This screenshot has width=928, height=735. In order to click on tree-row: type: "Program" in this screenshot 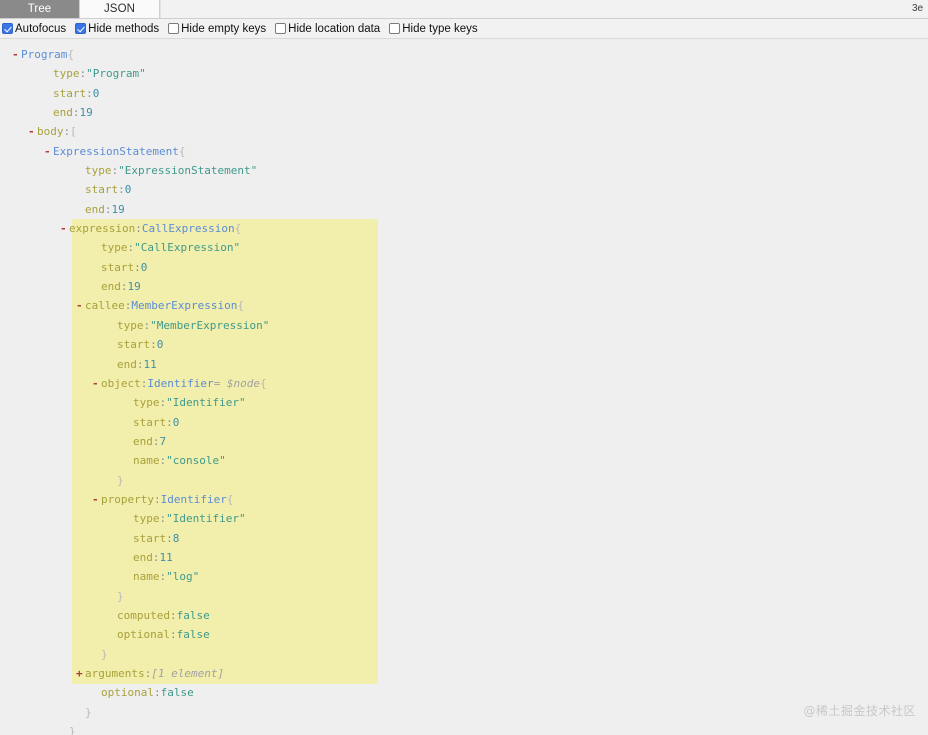, I will do `click(464, 73)`.